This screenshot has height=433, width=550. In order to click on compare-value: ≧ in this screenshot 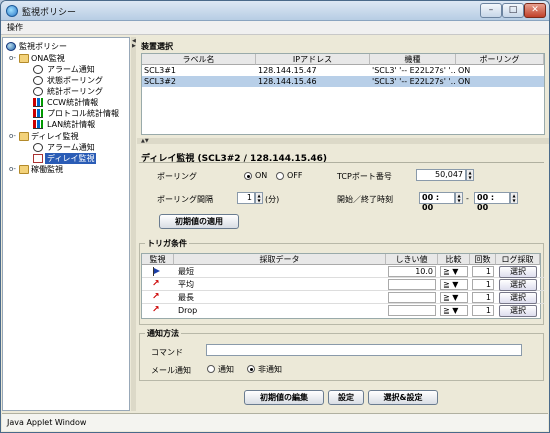, I will do `click(446, 271)`.